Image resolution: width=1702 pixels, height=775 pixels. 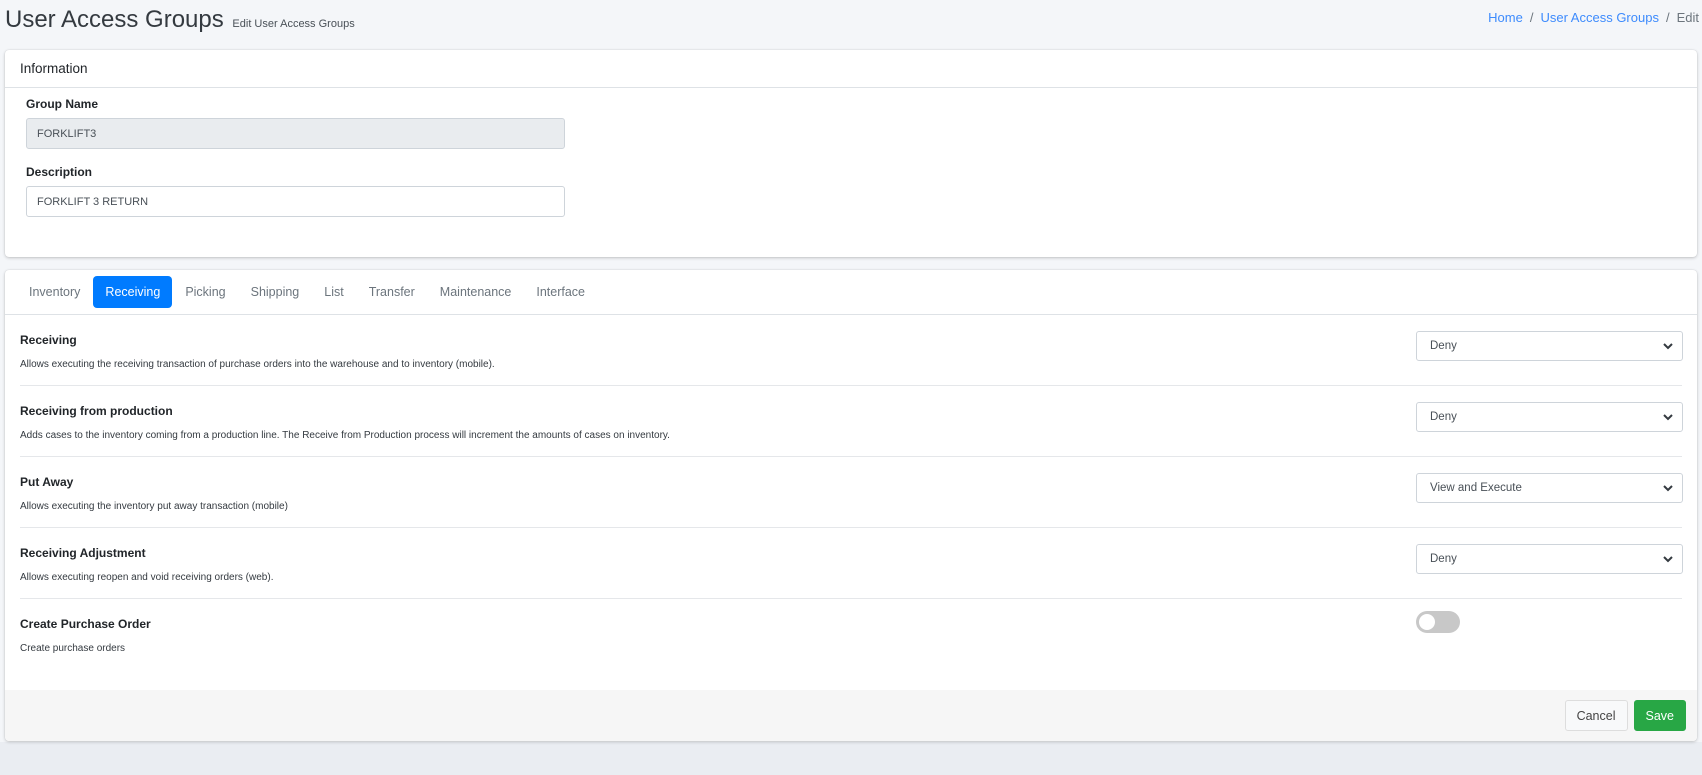 I want to click on breadcrumb: Home / User Access Groups / Edit, so click(x=1593, y=17).